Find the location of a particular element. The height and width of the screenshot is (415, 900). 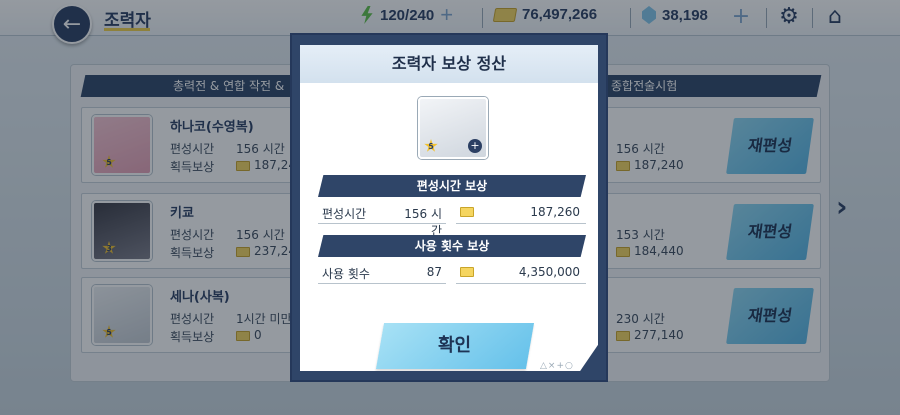

count-label: 사용 횟수 is located at coordinates (346, 274).